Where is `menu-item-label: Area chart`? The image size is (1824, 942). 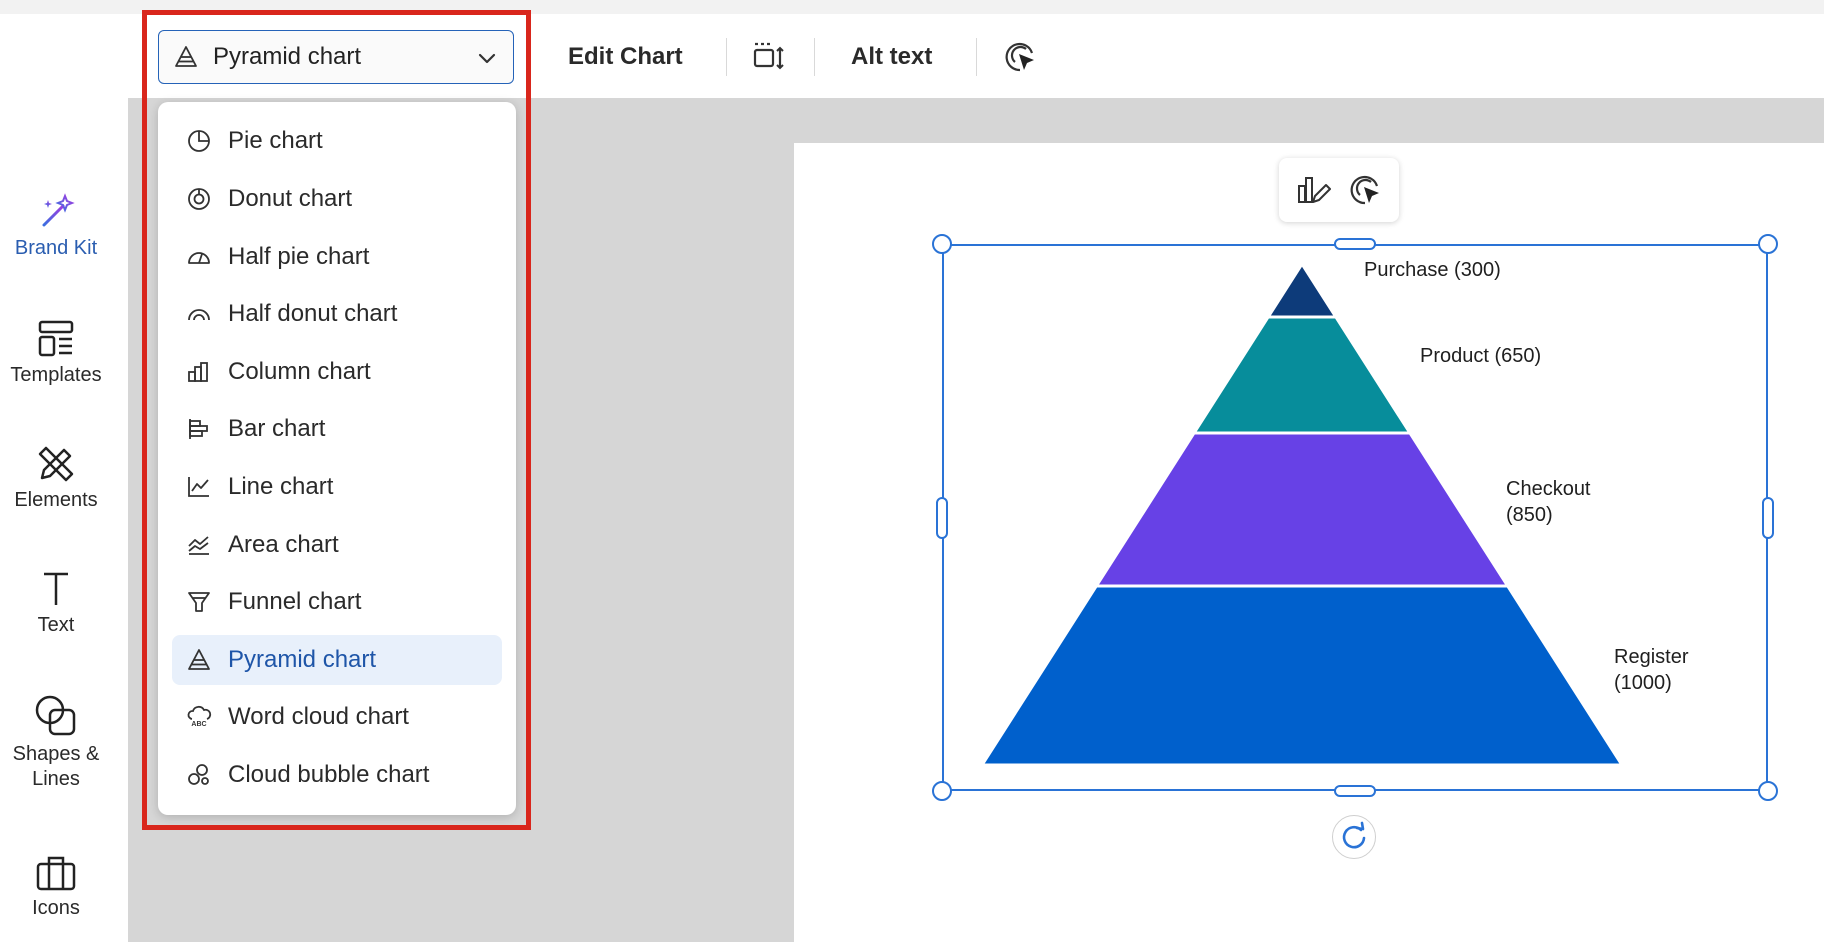
menu-item-label: Area chart is located at coordinates (283, 544).